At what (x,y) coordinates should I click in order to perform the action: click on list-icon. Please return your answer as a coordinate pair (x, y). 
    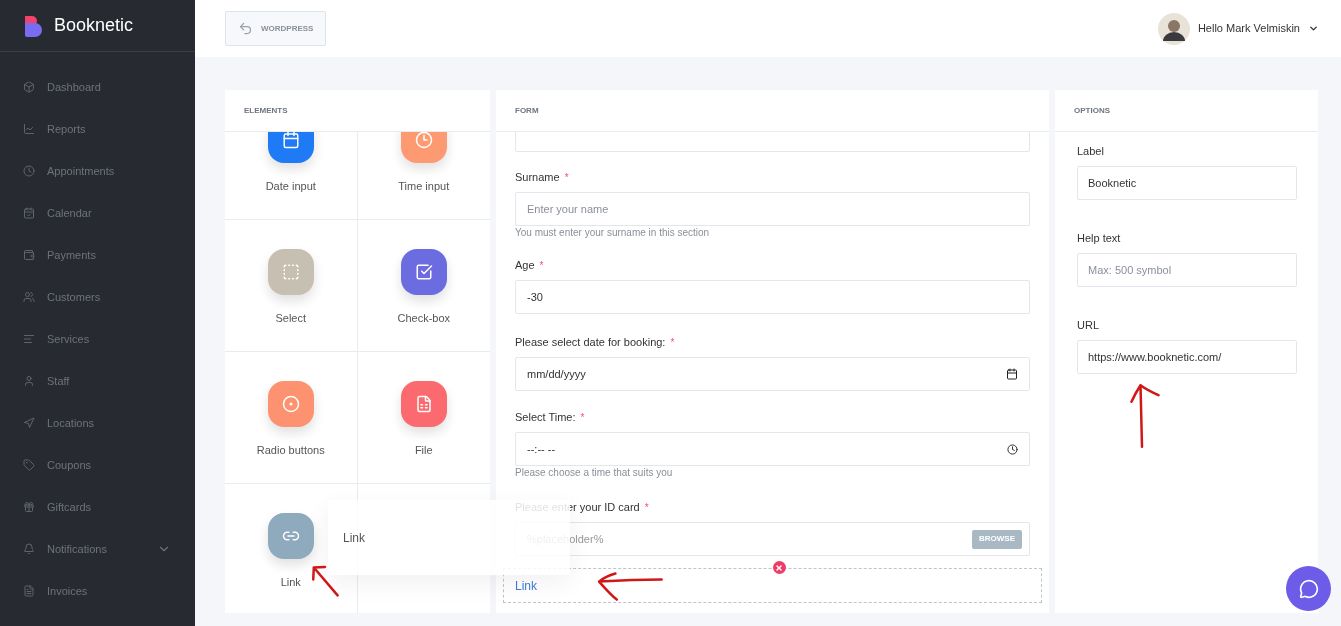
    Looking at the image, I should click on (29, 339).